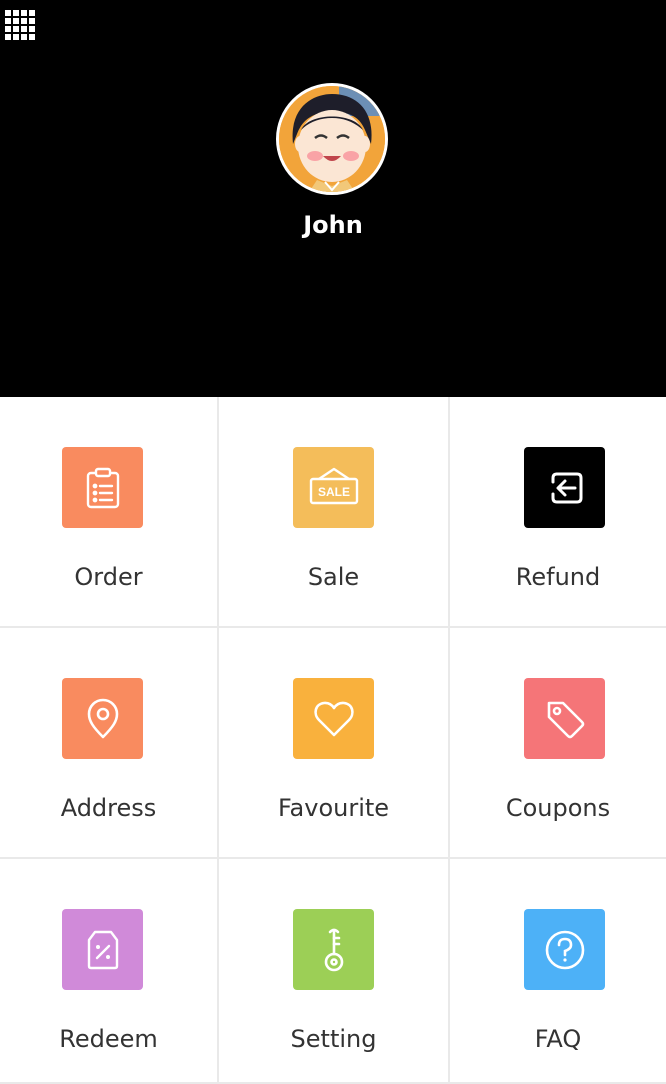 The image size is (666, 1084). What do you see at coordinates (108, 1039) in the screenshot?
I see `menu-item-label: Redeem` at bounding box center [108, 1039].